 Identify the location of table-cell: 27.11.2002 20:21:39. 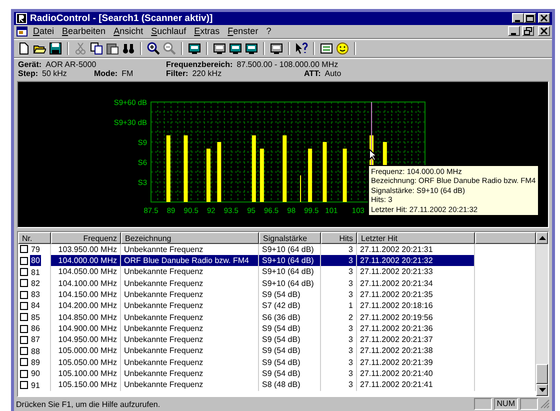
(416, 362).